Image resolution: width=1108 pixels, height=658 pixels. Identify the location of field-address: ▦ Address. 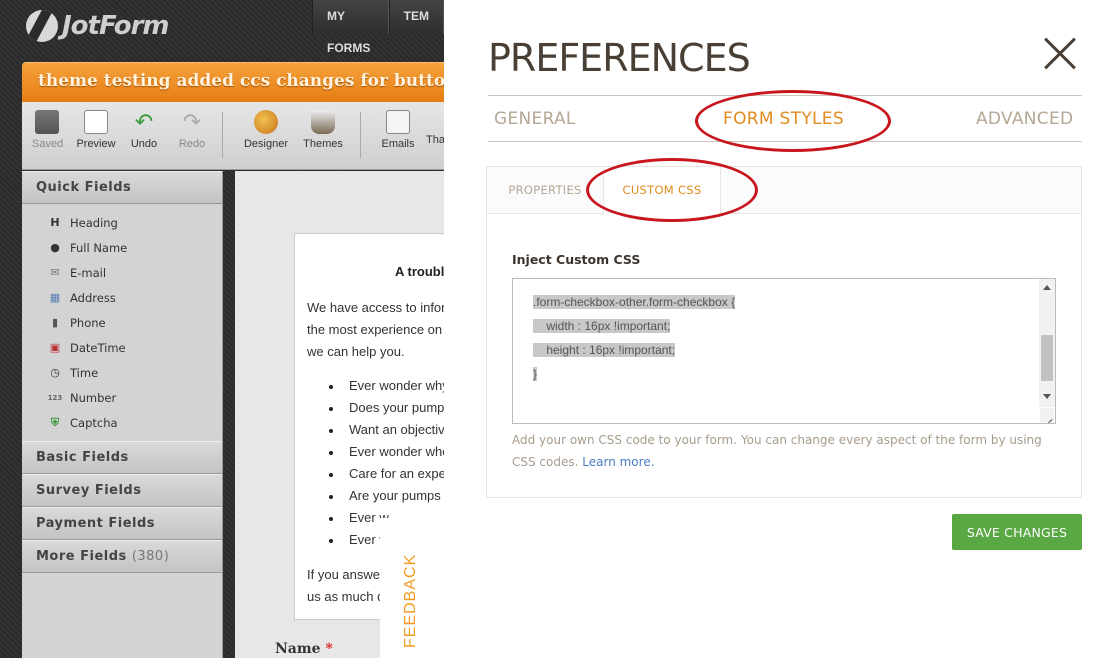
(135, 297).